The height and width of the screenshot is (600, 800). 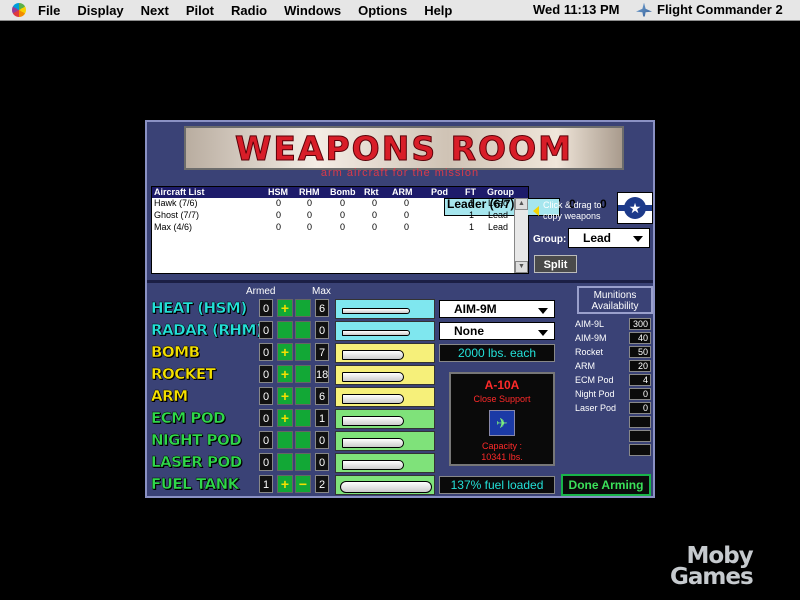 I want to click on max-count: 0, so click(x=322, y=462).